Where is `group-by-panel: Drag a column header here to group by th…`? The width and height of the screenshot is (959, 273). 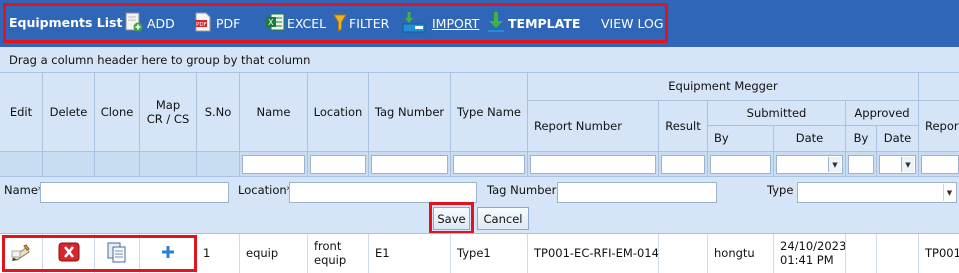 group-by-panel: Drag a column header here to group by th… is located at coordinates (479, 60).